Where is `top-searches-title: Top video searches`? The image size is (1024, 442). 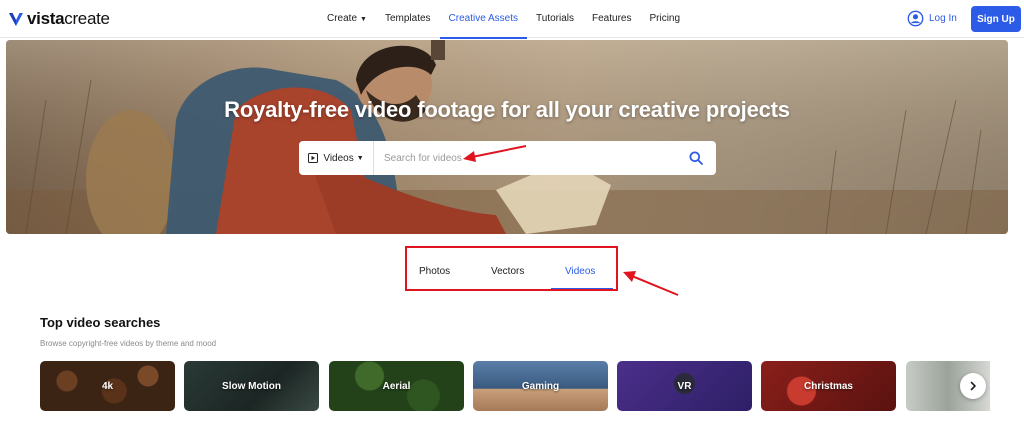
top-searches-title: Top video searches is located at coordinates (100, 322).